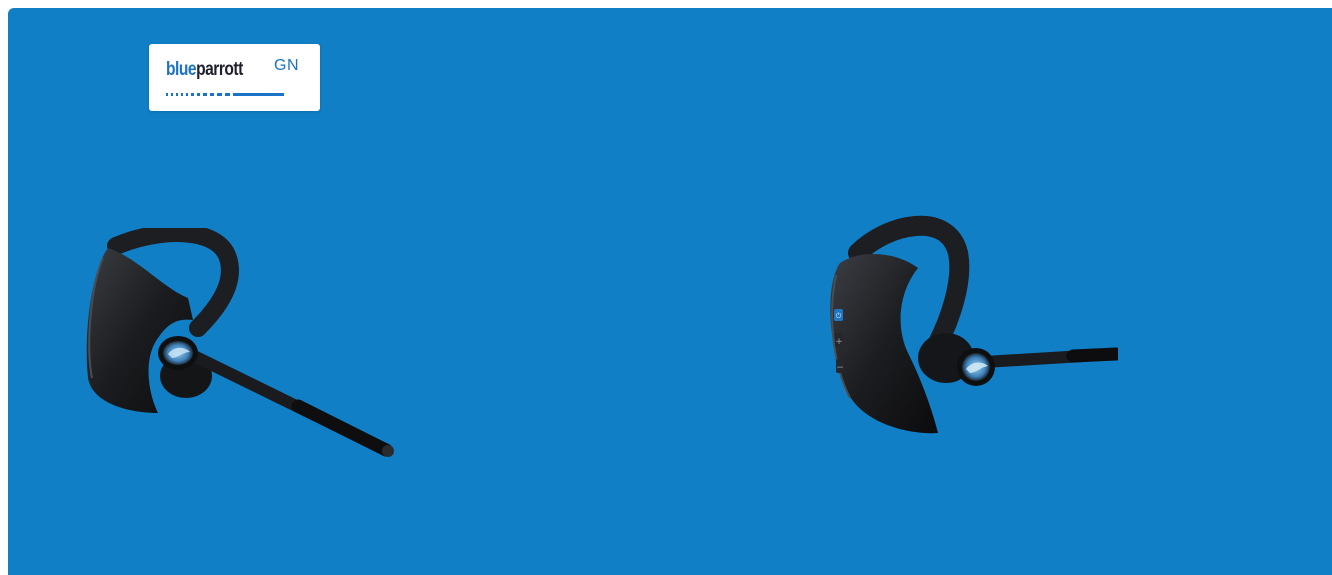 This screenshot has height=575, width=1332. I want to click on brand-logo: blueparrott GN, so click(234, 77).